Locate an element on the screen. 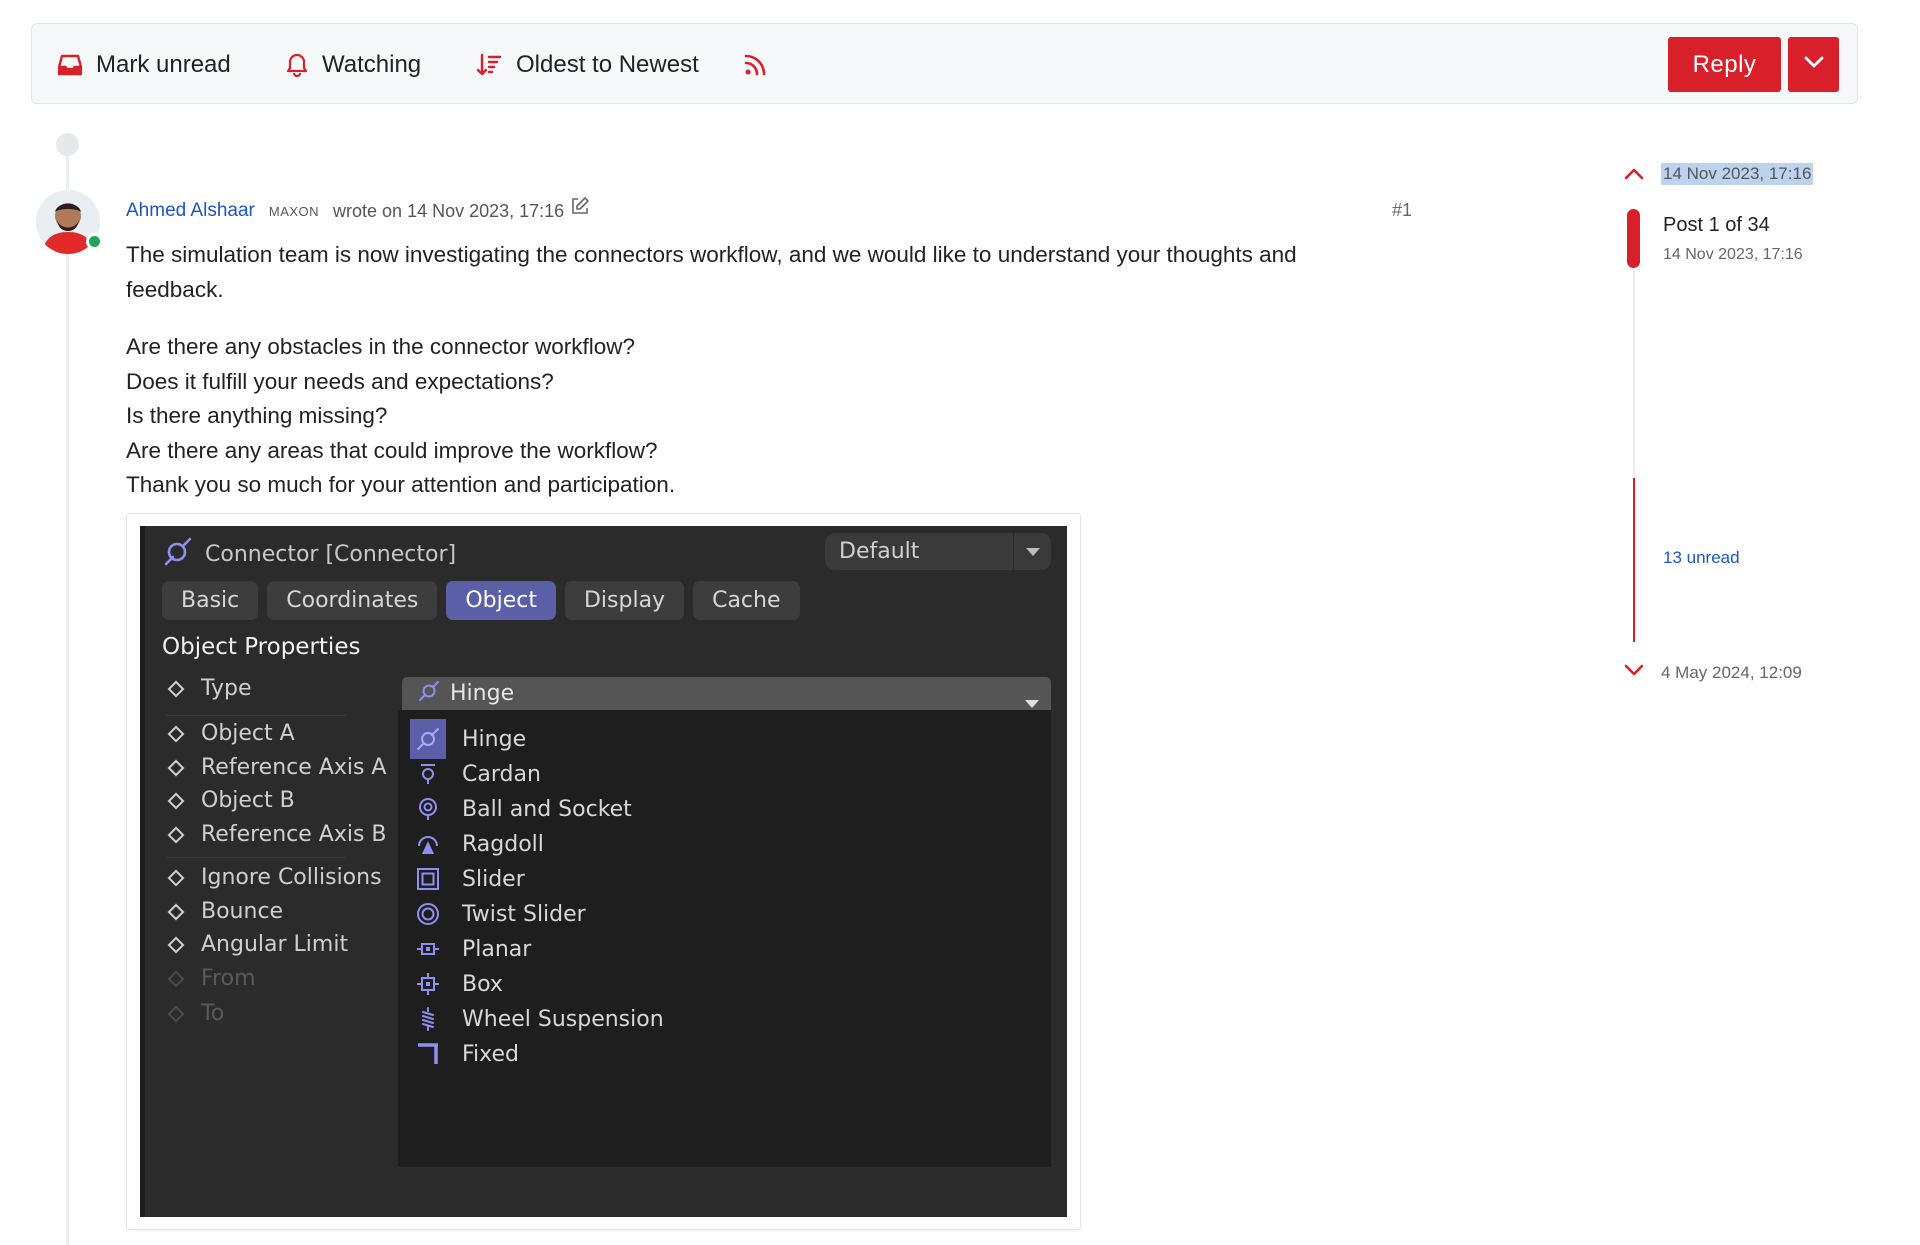 Image resolution: width=1920 pixels, height=1245 pixels. slider-icon is located at coordinates (428, 879).